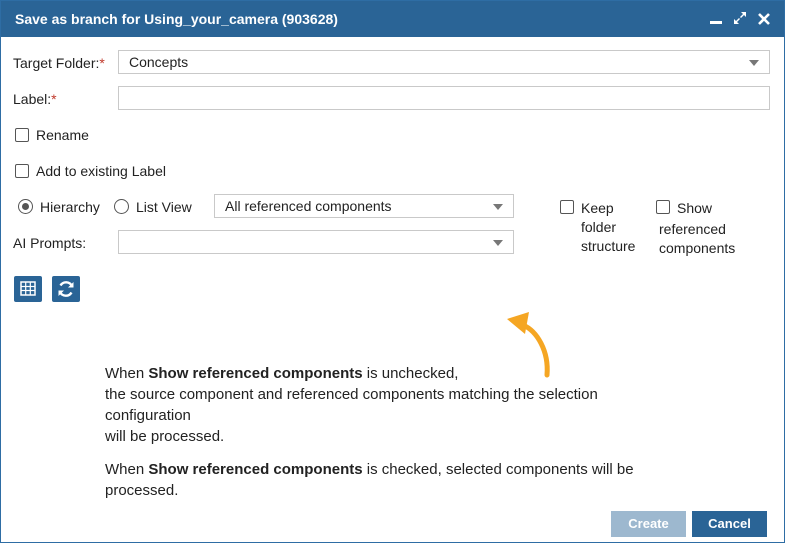 This screenshot has height=545, width=787. I want to click on minimize-icon, so click(716, 18).